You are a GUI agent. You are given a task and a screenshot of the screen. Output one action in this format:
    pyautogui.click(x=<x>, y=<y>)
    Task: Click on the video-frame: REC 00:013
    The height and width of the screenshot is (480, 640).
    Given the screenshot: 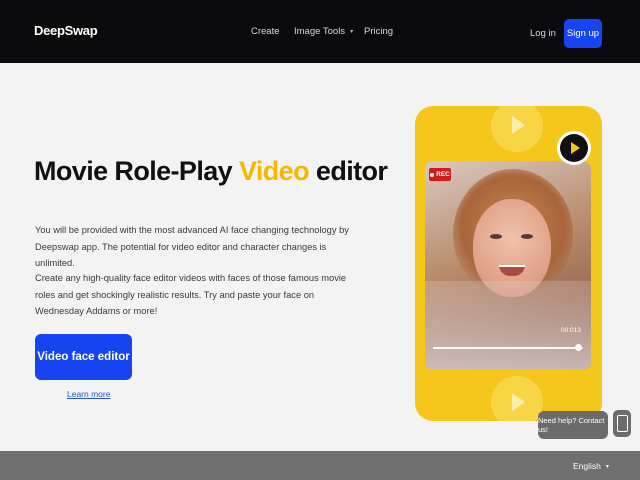 What is the action you would take?
    pyautogui.click(x=508, y=265)
    